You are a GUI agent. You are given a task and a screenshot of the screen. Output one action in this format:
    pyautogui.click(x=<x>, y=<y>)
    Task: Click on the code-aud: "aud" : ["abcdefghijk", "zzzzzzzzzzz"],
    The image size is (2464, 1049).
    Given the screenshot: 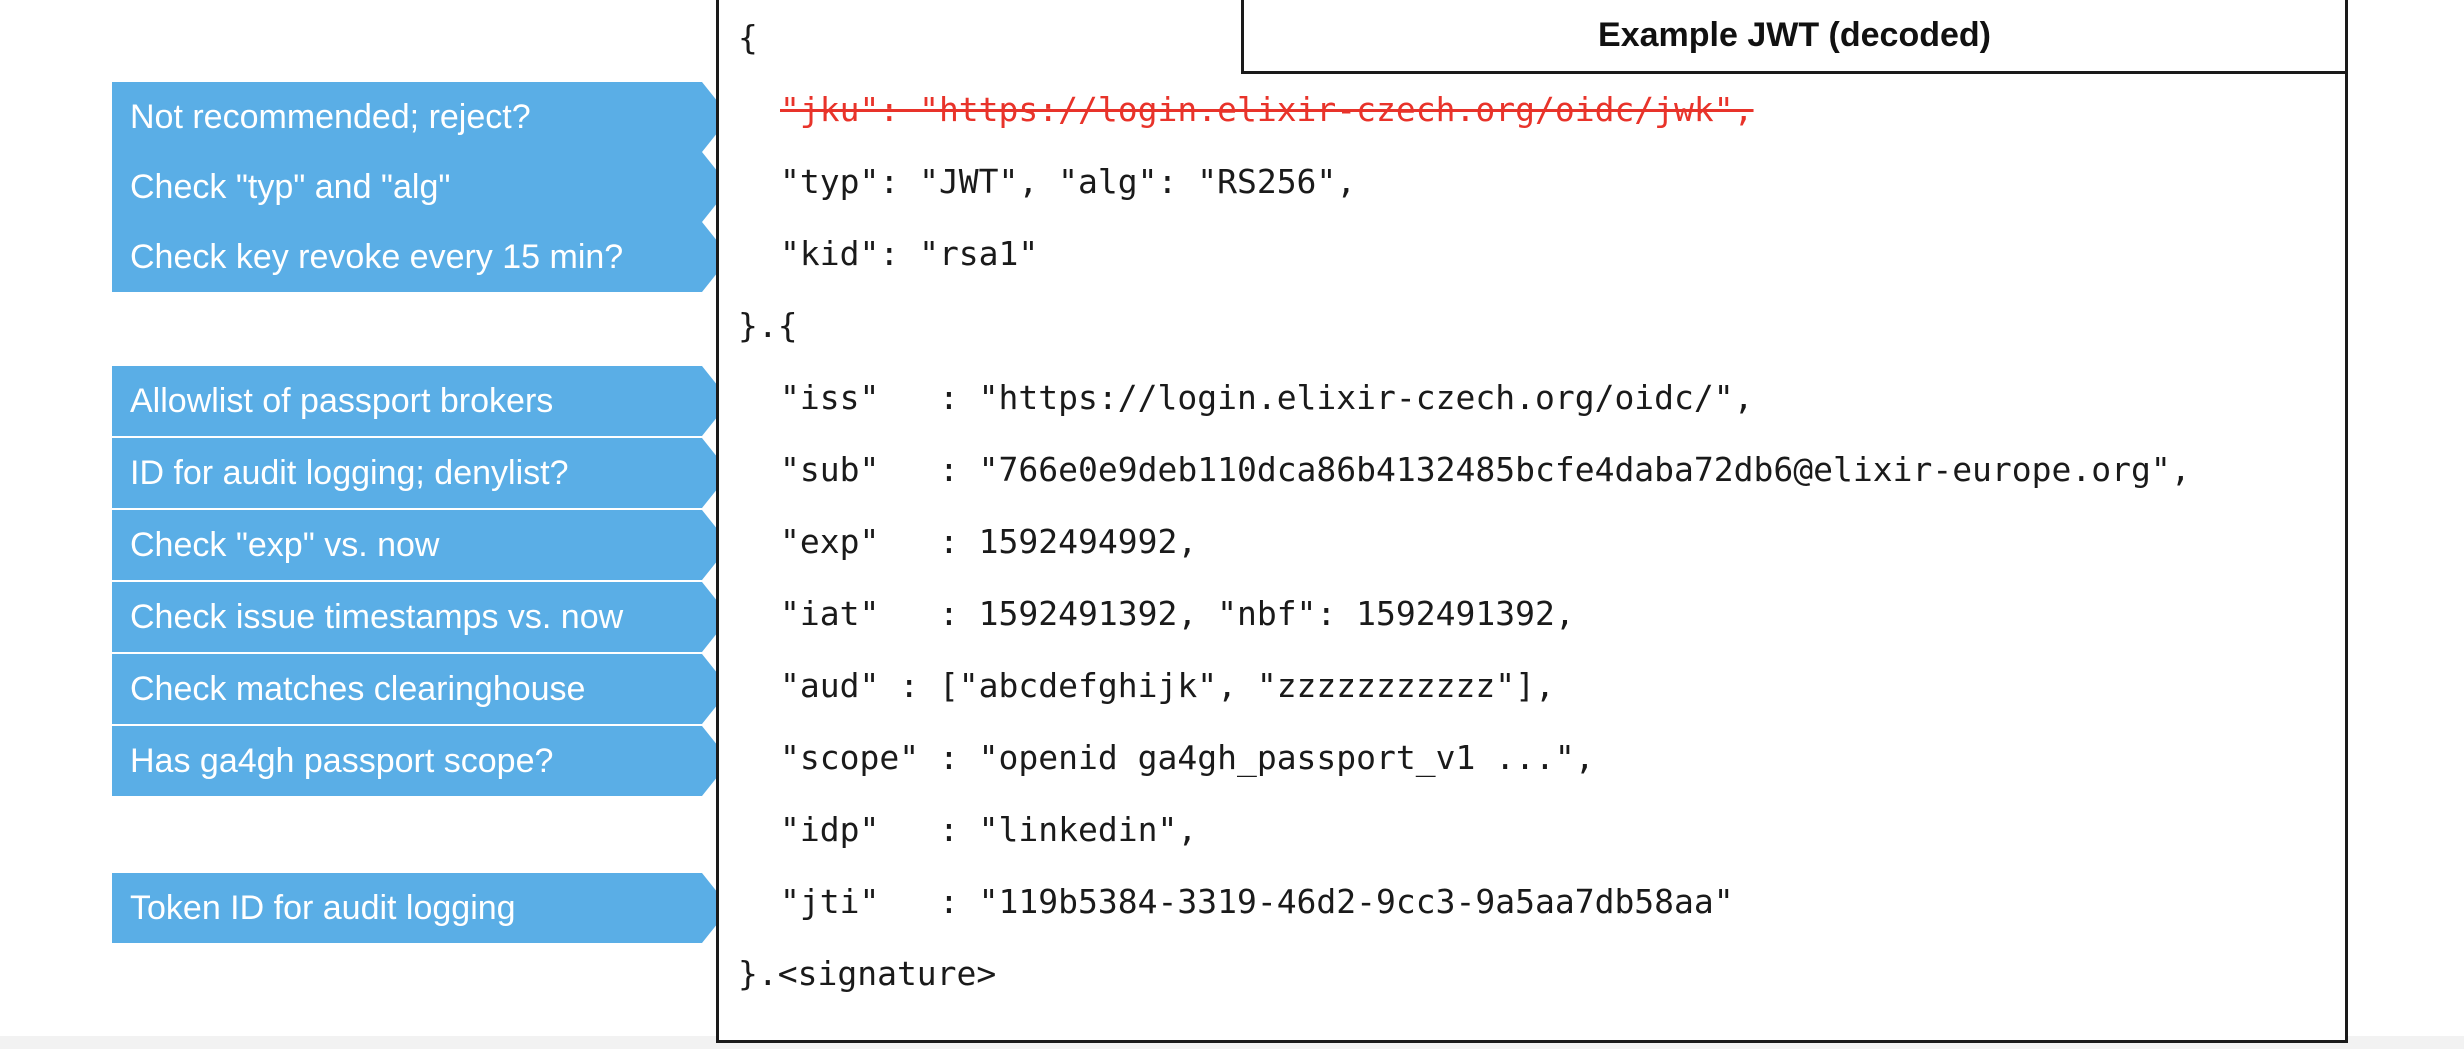 What is the action you would take?
    pyautogui.click(x=1167, y=685)
    